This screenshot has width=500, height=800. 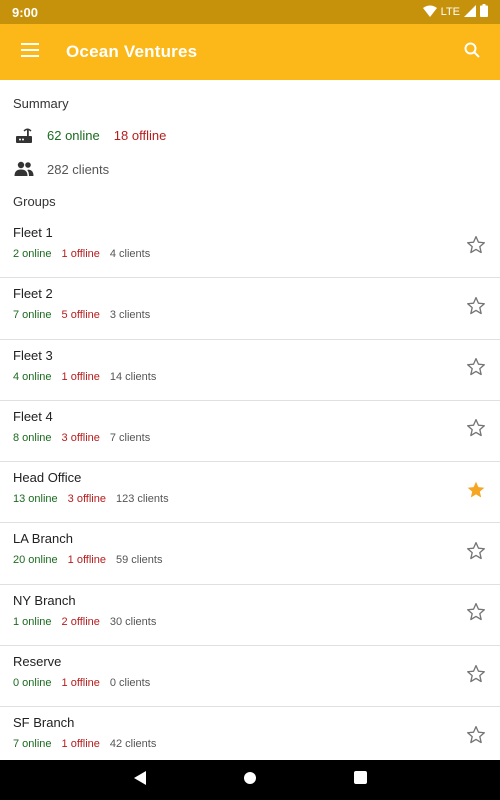 I want to click on group-name: LA Branch, so click(x=43, y=539).